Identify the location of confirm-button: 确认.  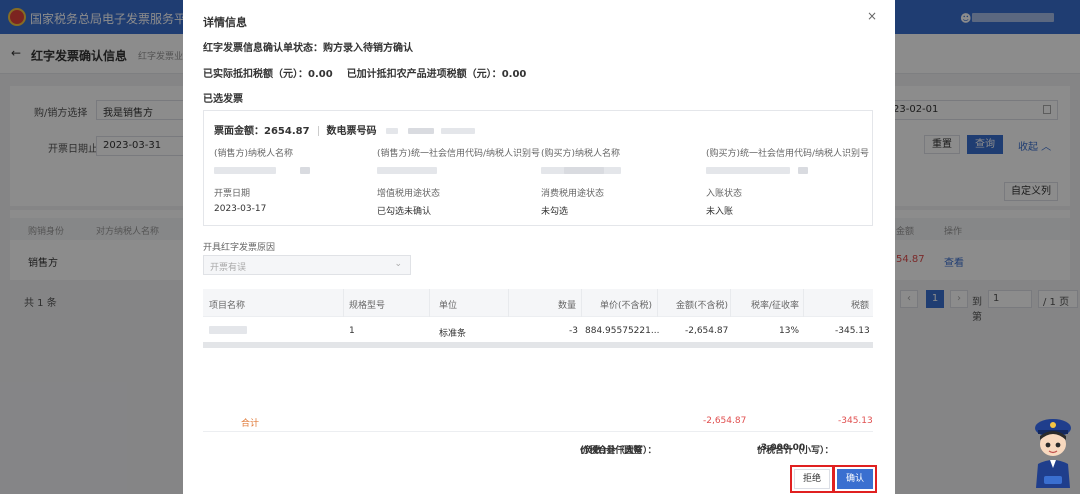
(855, 479).